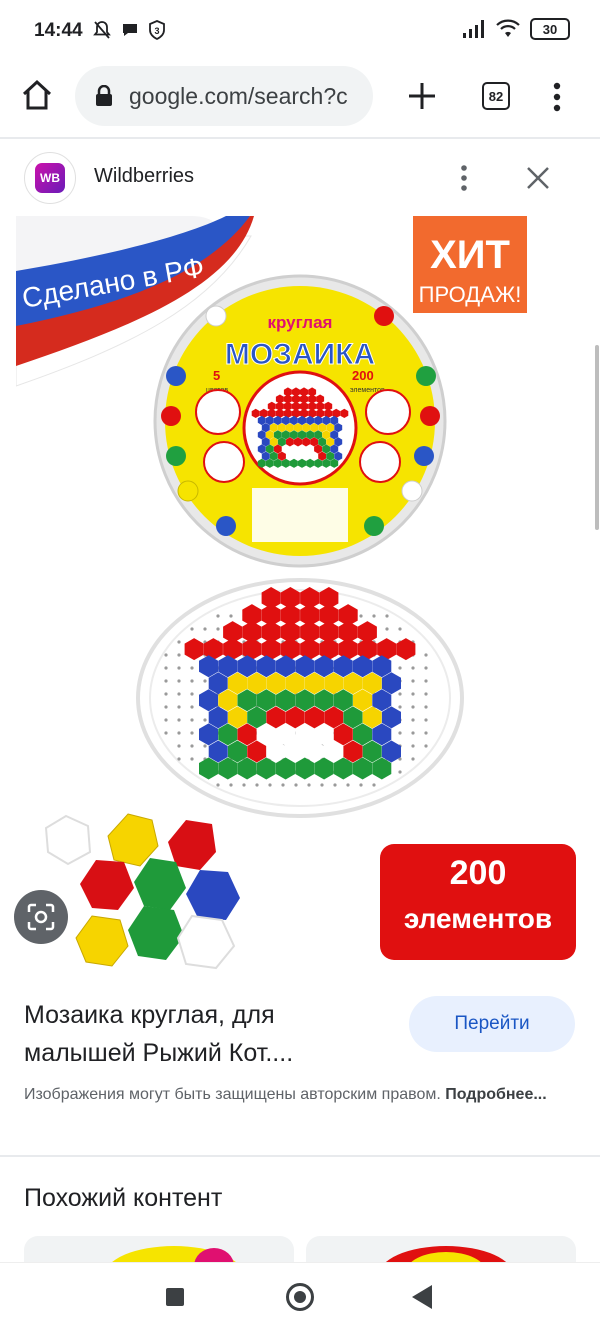 The height and width of the screenshot is (1332, 600). I want to click on signal-icon, so click(473, 29).